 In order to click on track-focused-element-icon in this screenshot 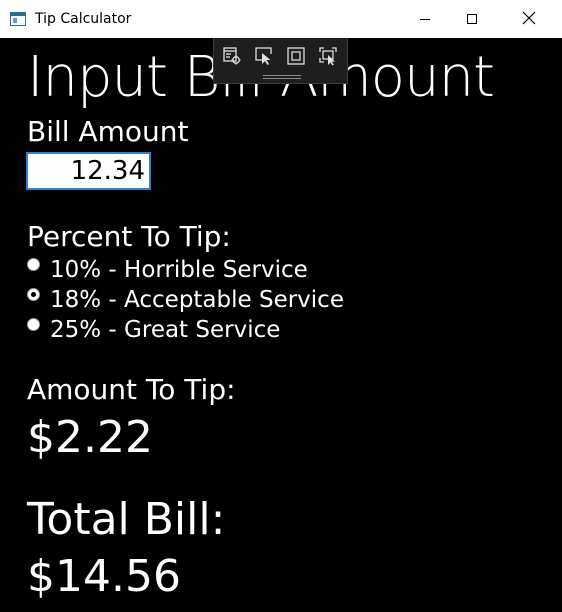, I will do `click(328, 58)`.